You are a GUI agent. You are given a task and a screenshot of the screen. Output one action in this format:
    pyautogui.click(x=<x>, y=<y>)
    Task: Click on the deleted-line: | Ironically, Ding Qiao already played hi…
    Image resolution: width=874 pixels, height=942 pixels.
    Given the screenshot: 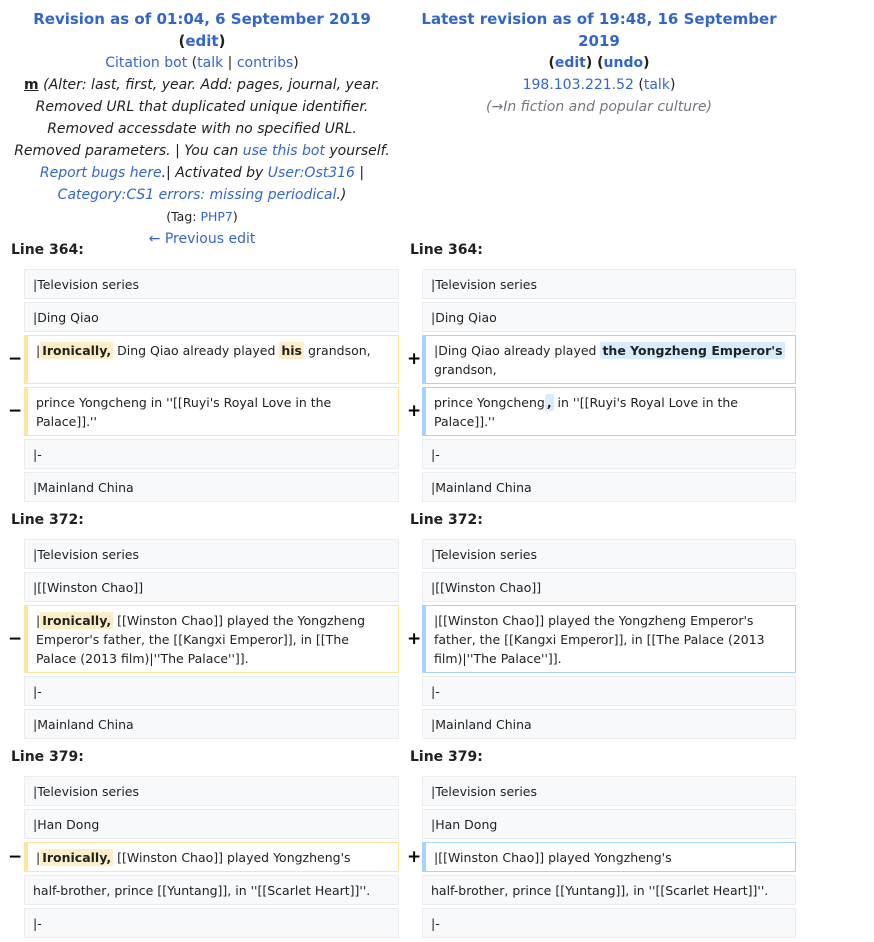 What is the action you would take?
    pyautogui.click(x=211, y=359)
    